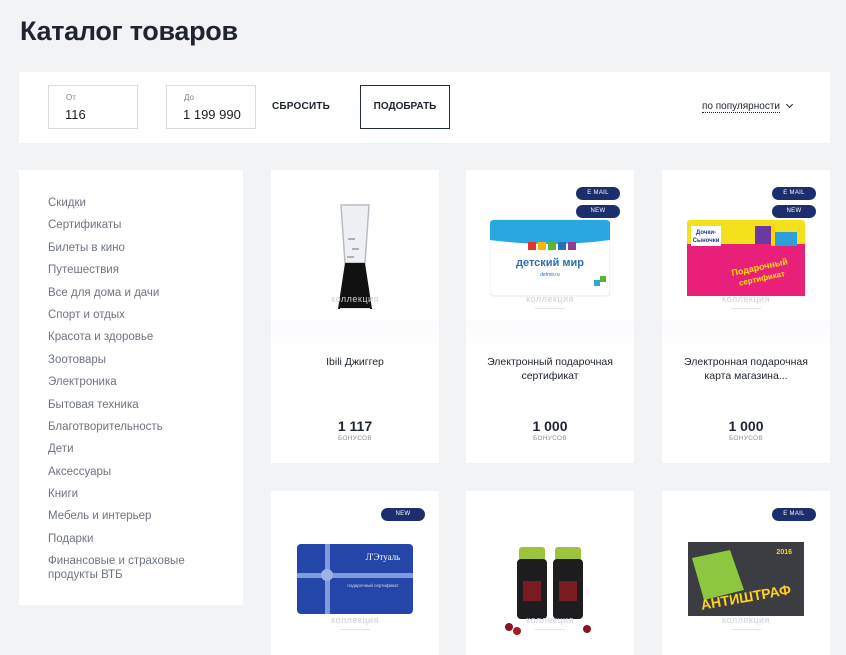 The width and height of the screenshot is (846, 655). Describe the element at coordinates (145, 427) in the screenshot. I see `sidebar-item-charity: Благотворительность` at that location.